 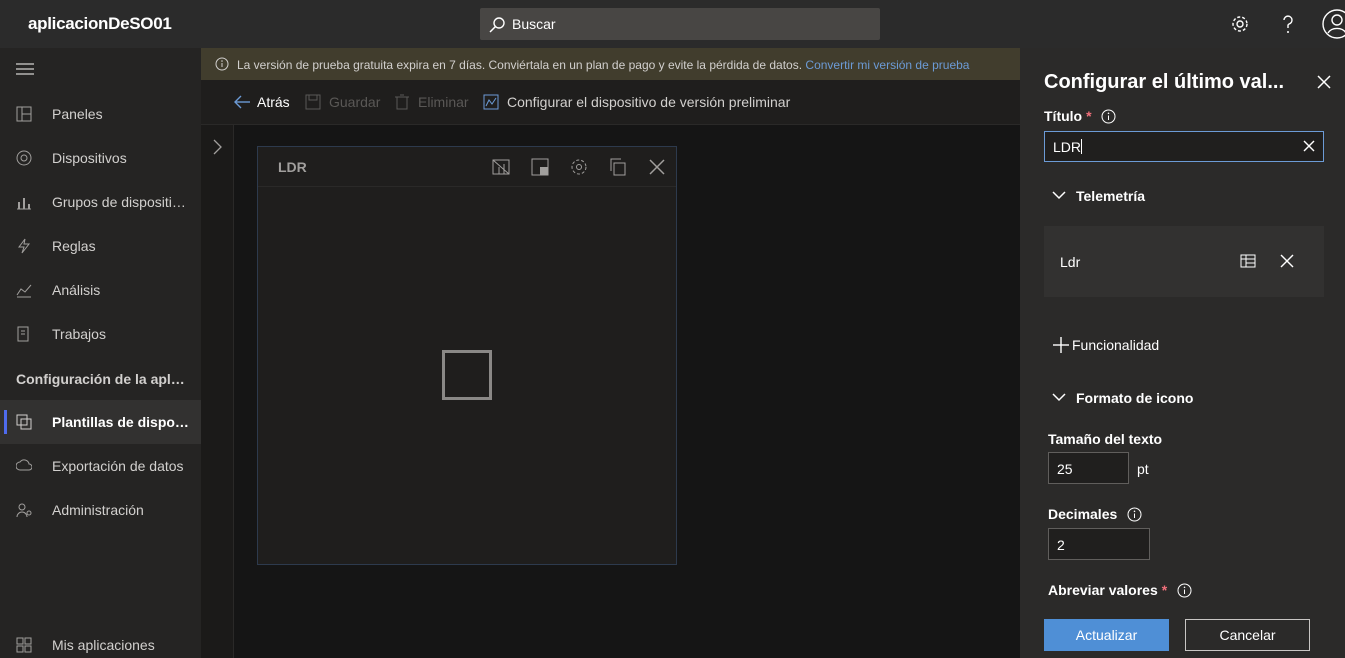 I want to click on title-label-text: Título, so click(x=1063, y=116).